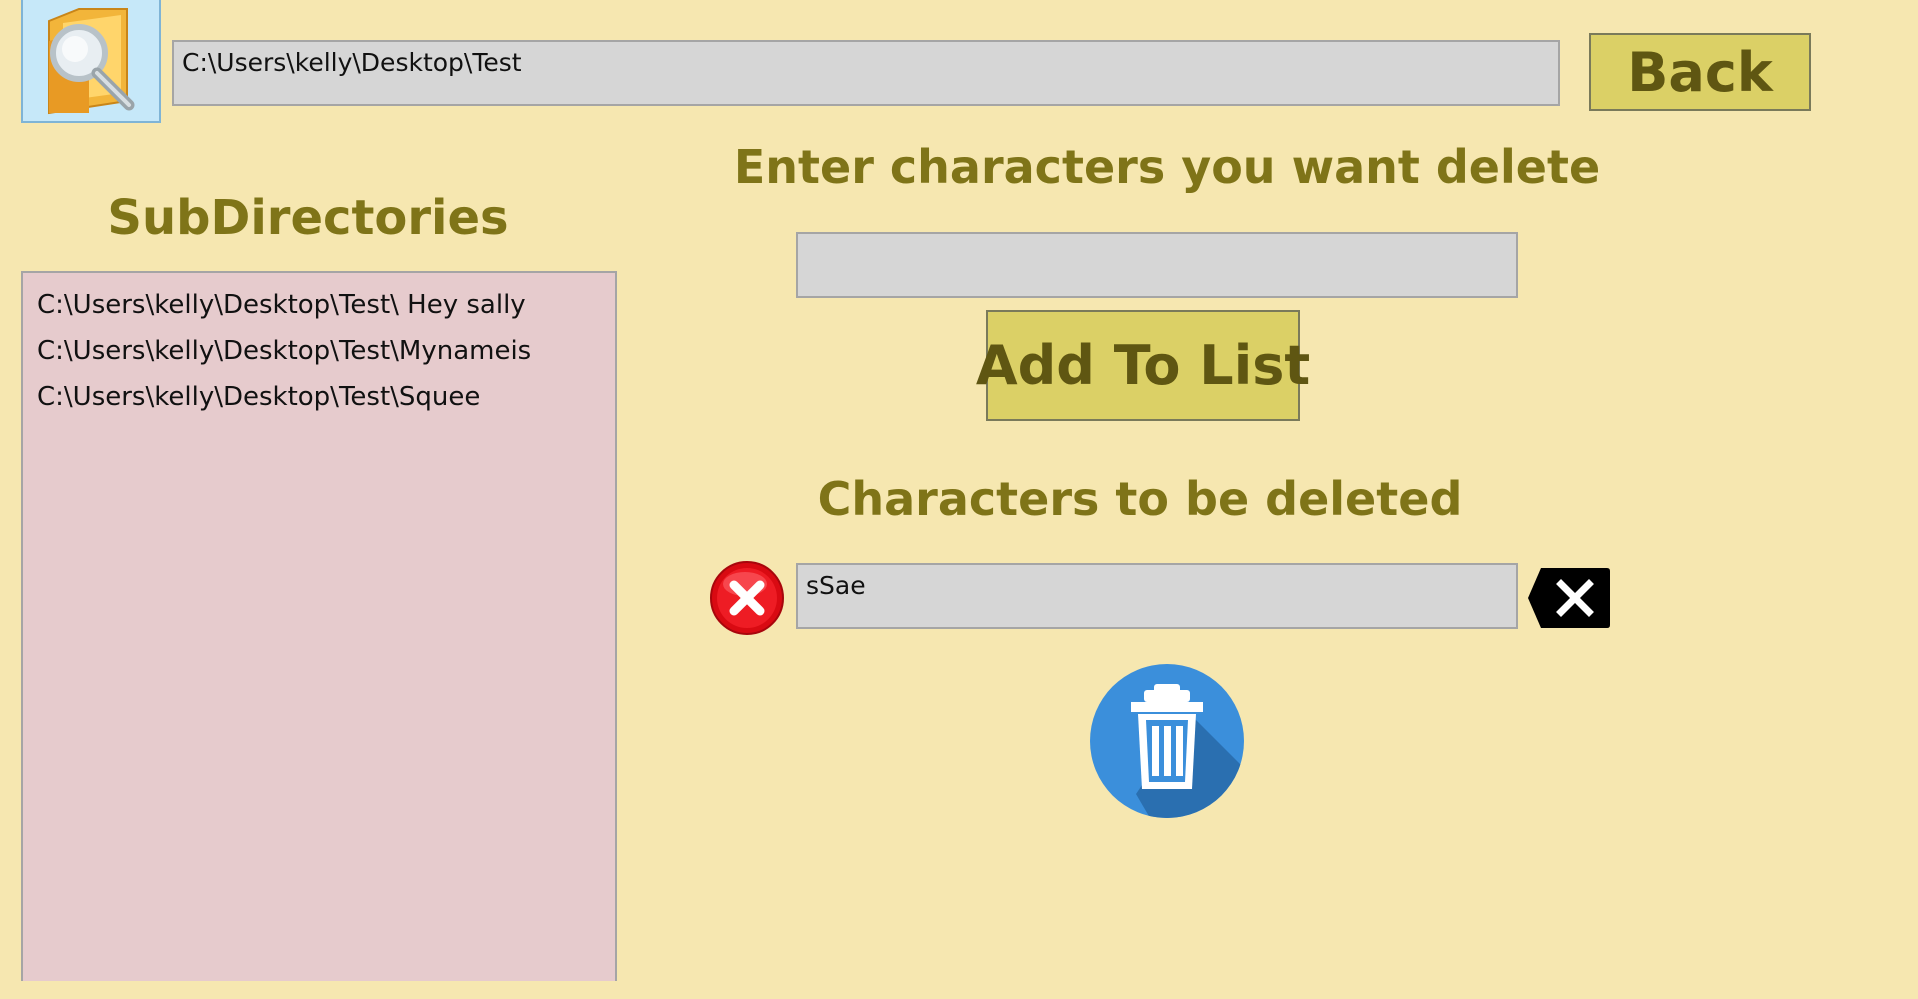 The image size is (1918, 999). I want to click on enter-characters-heading: Enter characters you want delete, so click(1167, 167).